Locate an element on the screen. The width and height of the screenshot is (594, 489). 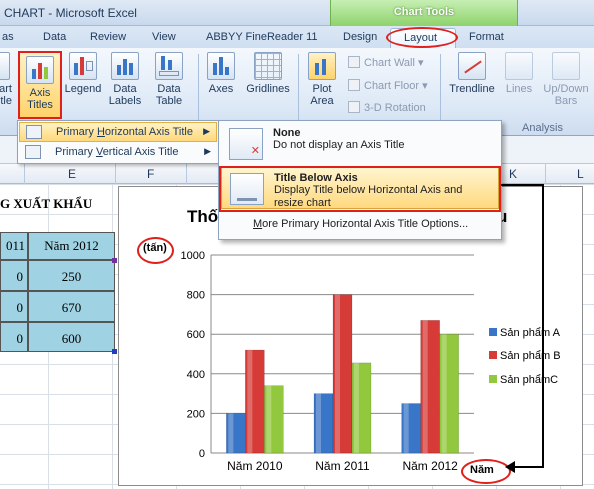
submenu-arrow-icon: ▶ is located at coordinates (207, 151).